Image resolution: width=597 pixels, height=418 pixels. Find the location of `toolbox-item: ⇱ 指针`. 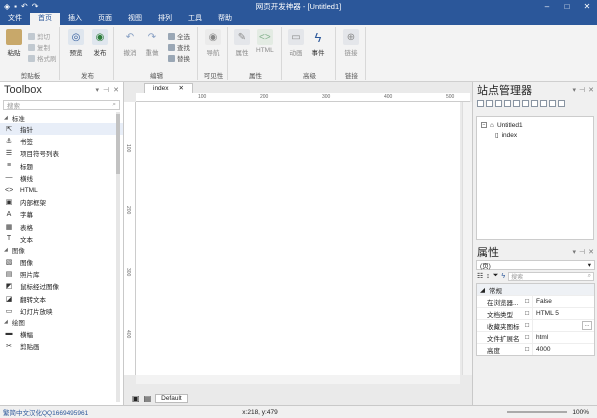

toolbox-item: ⇱ 指针 is located at coordinates (61, 129).